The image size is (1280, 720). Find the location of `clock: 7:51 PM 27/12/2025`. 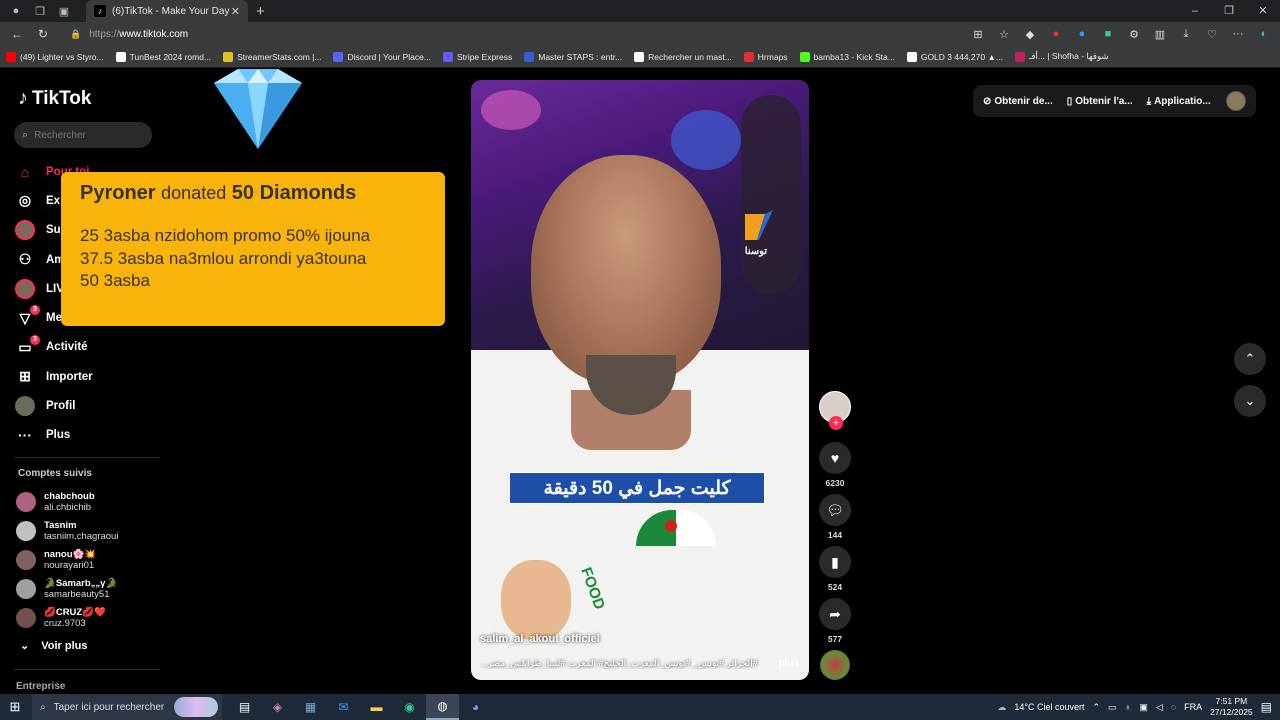

clock: 7:51 PM 27/12/2025 is located at coordinates (1231, 707).